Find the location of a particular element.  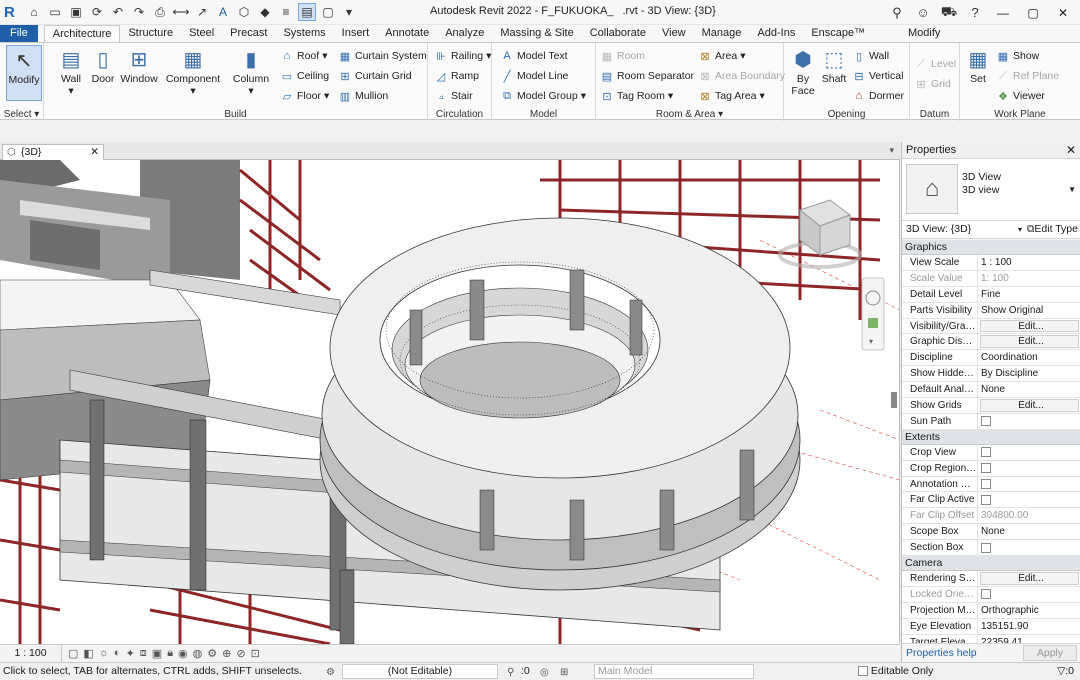

measure-icon: ⟷ is located at coordinates (181, 12).